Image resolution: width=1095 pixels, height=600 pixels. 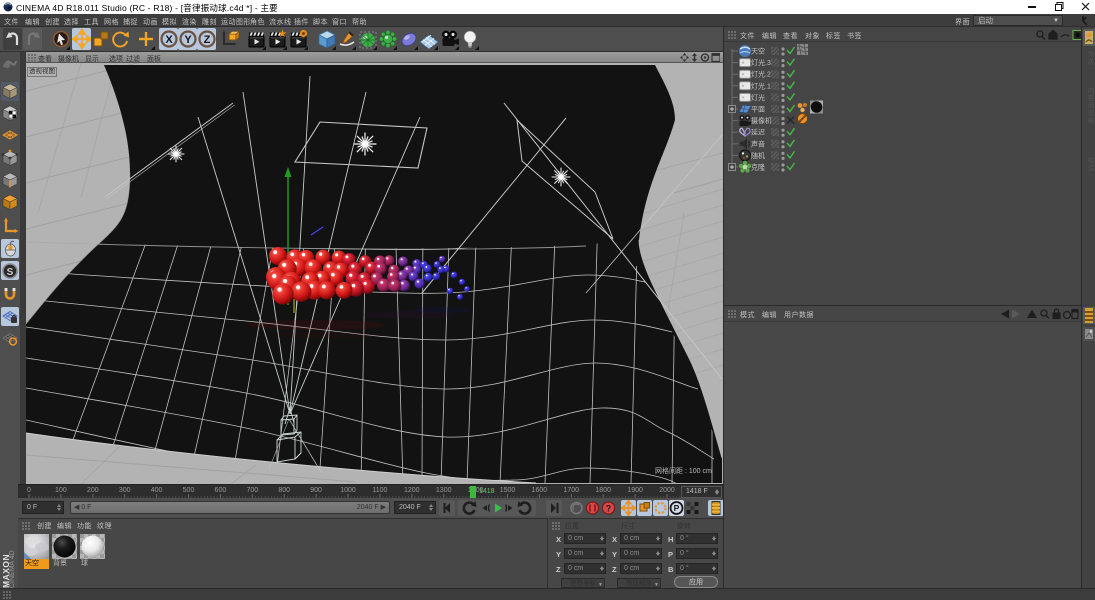 What do you see at coordinates (221, 490) in the screenshot?
I see `svg-text: 600` at bounding box center [221, 490].